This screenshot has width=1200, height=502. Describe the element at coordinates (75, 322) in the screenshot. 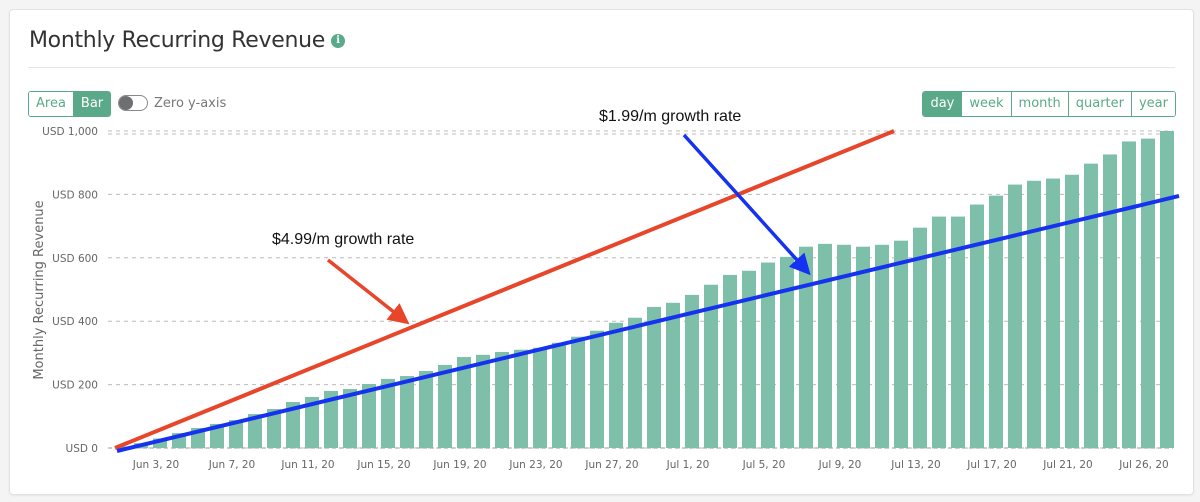

I see `y-tick-label: USD 400` at that location.